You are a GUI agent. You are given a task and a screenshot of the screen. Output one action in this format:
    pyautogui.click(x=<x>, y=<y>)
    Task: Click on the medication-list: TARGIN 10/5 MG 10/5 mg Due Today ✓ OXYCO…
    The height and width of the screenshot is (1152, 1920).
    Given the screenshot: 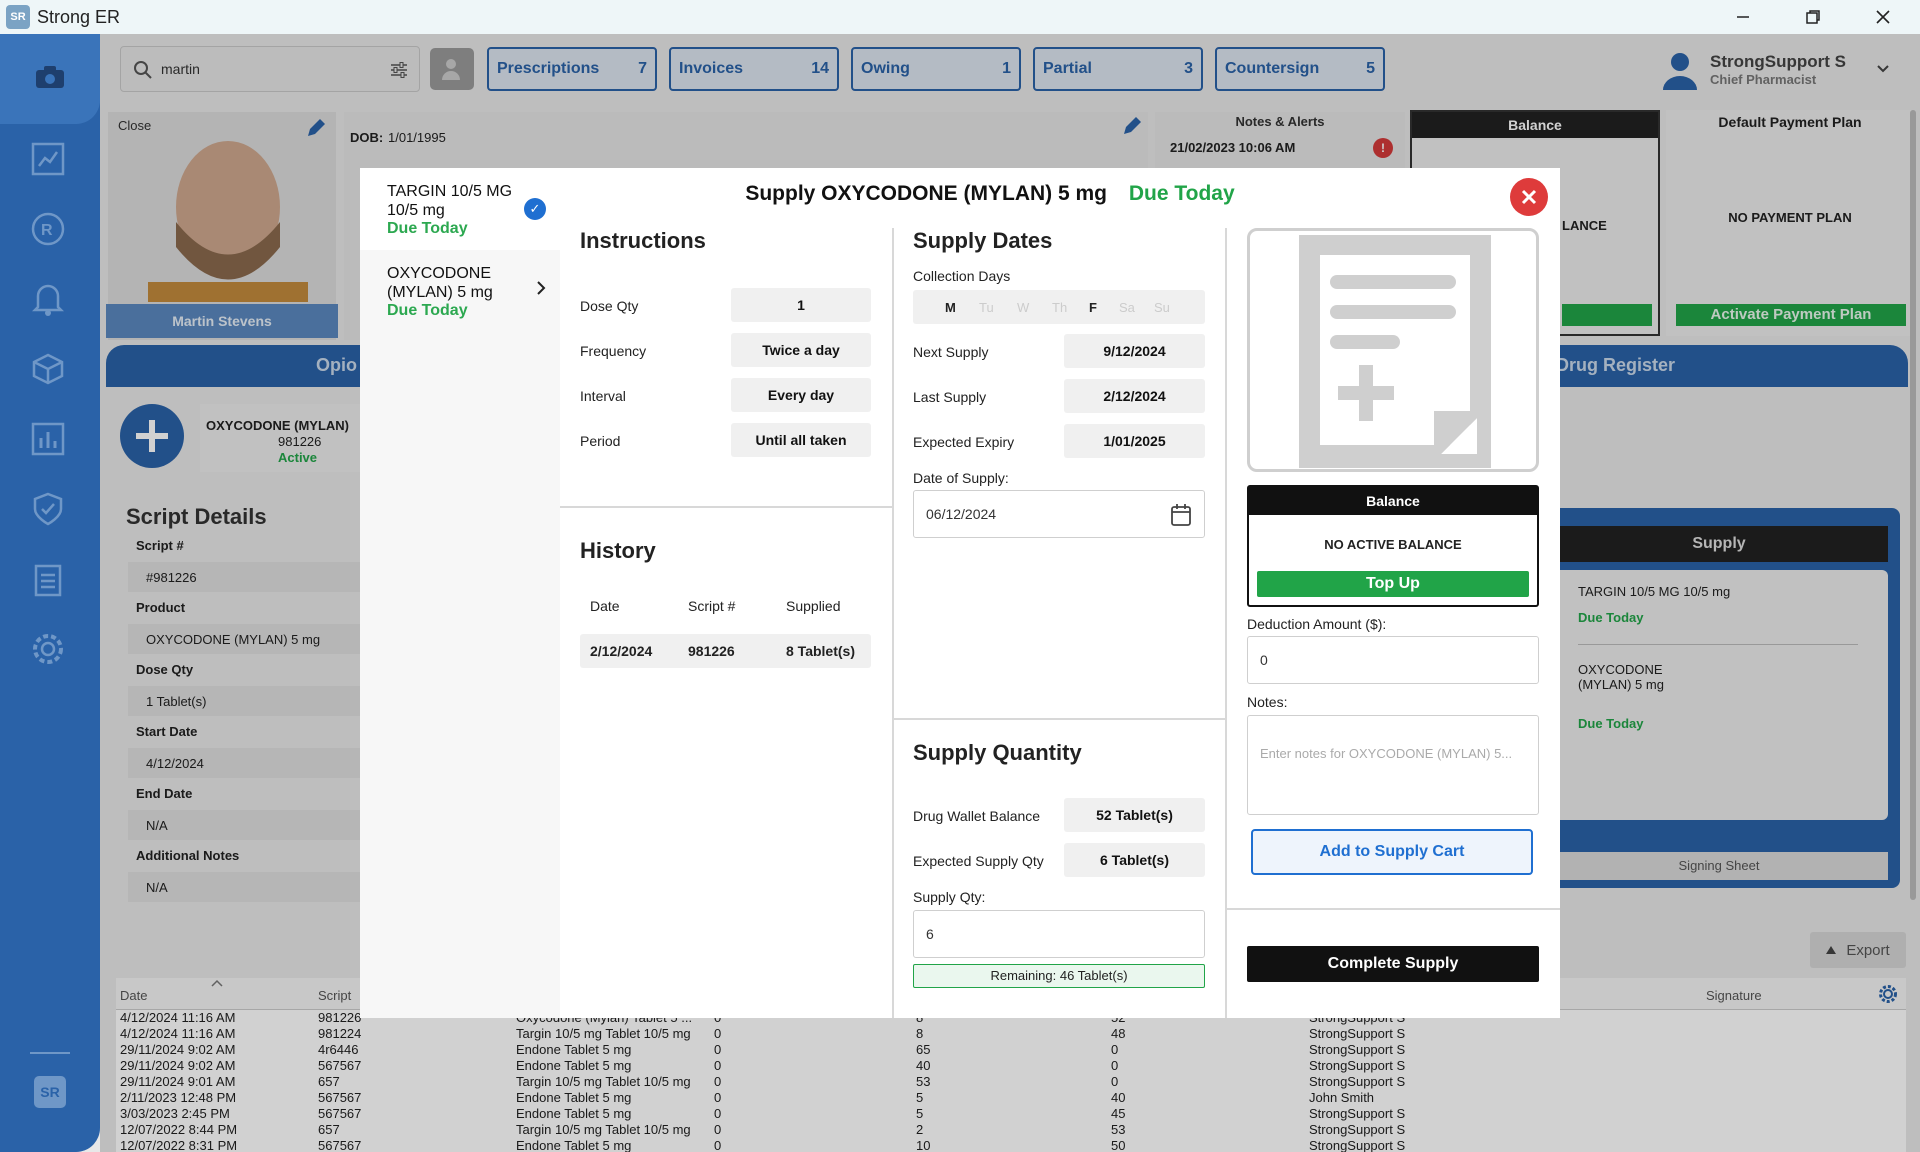 What is the action you would take?
    pyautogui.click(x=460, y=593)
    